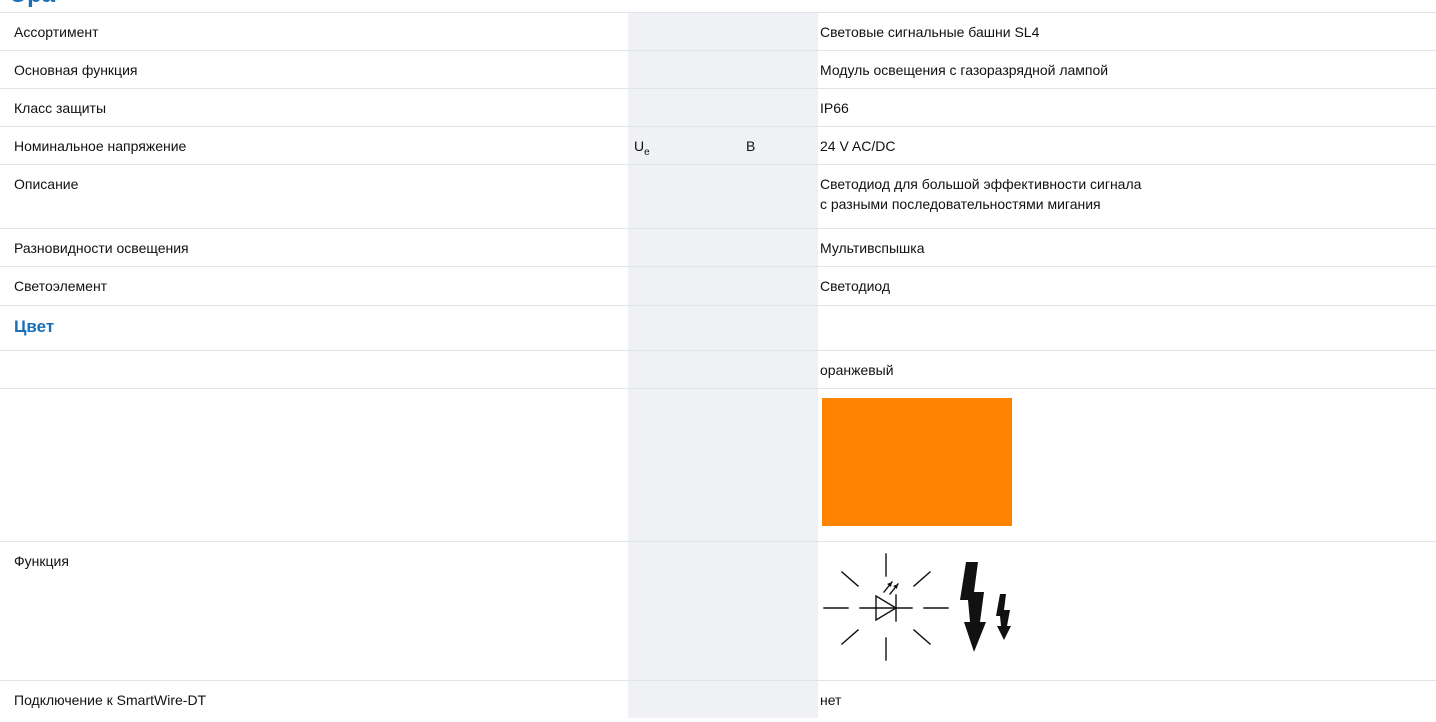  I want to click on row-label: Светоэлемент, so click(61, 286).